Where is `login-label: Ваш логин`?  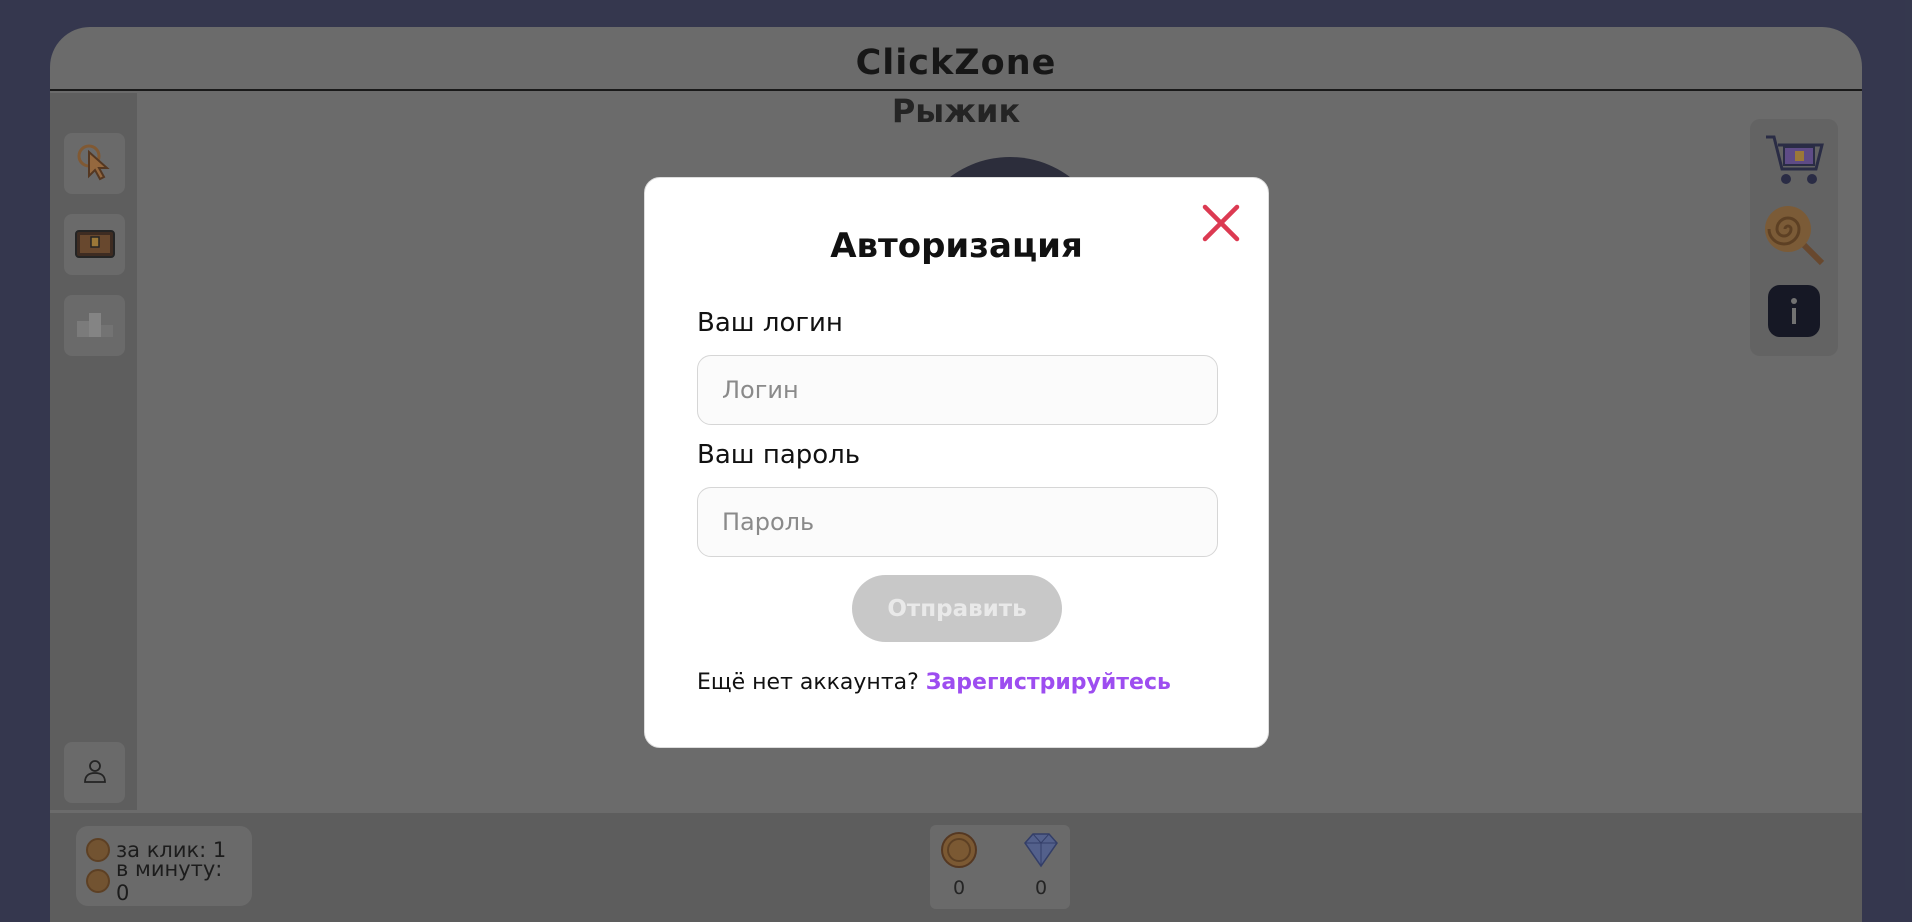 login-label: Ваш логин is located at coordinates (770, 323).